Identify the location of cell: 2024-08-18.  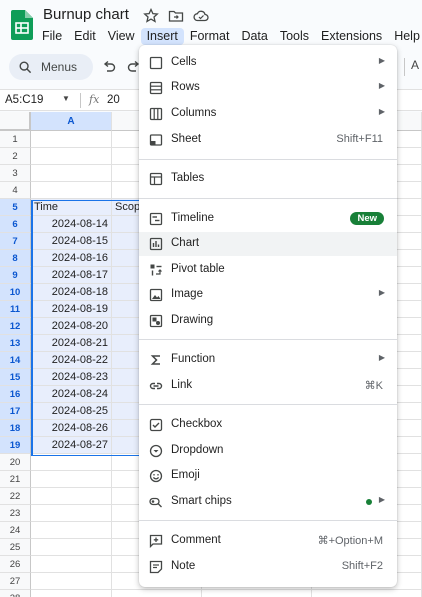
(71, 292).